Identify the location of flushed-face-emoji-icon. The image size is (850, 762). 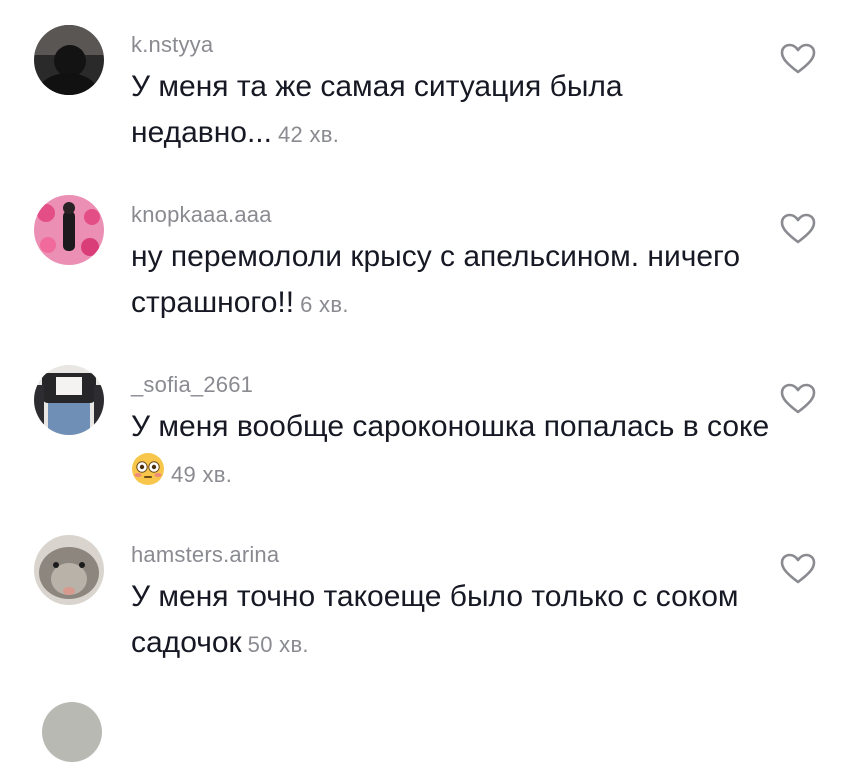
(148, 469).